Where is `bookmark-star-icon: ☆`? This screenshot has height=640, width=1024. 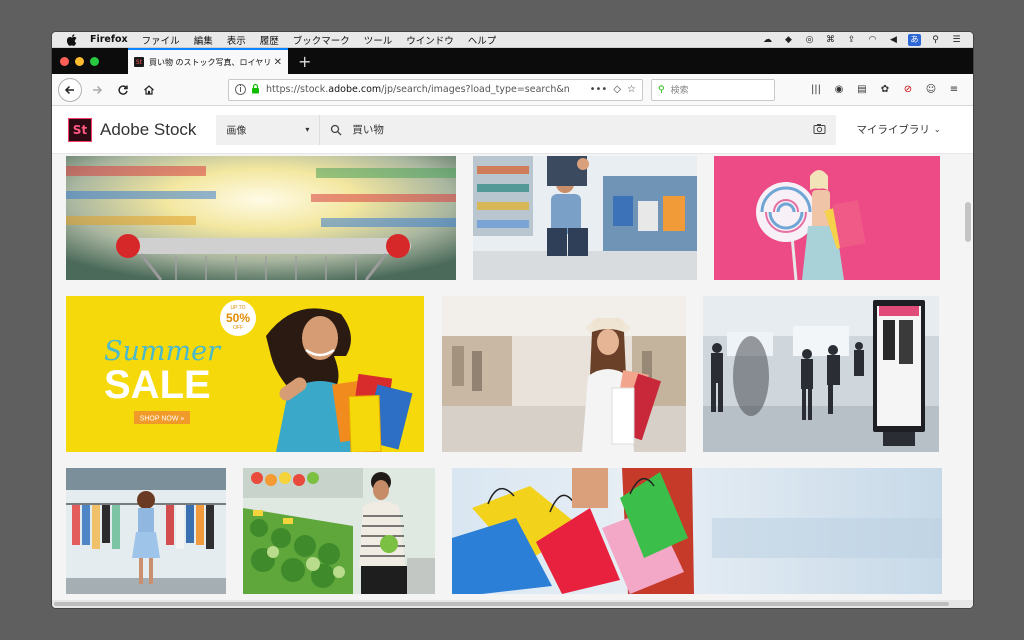 bookmark-star-icon: ☆ is located at coordinates (631, 89).